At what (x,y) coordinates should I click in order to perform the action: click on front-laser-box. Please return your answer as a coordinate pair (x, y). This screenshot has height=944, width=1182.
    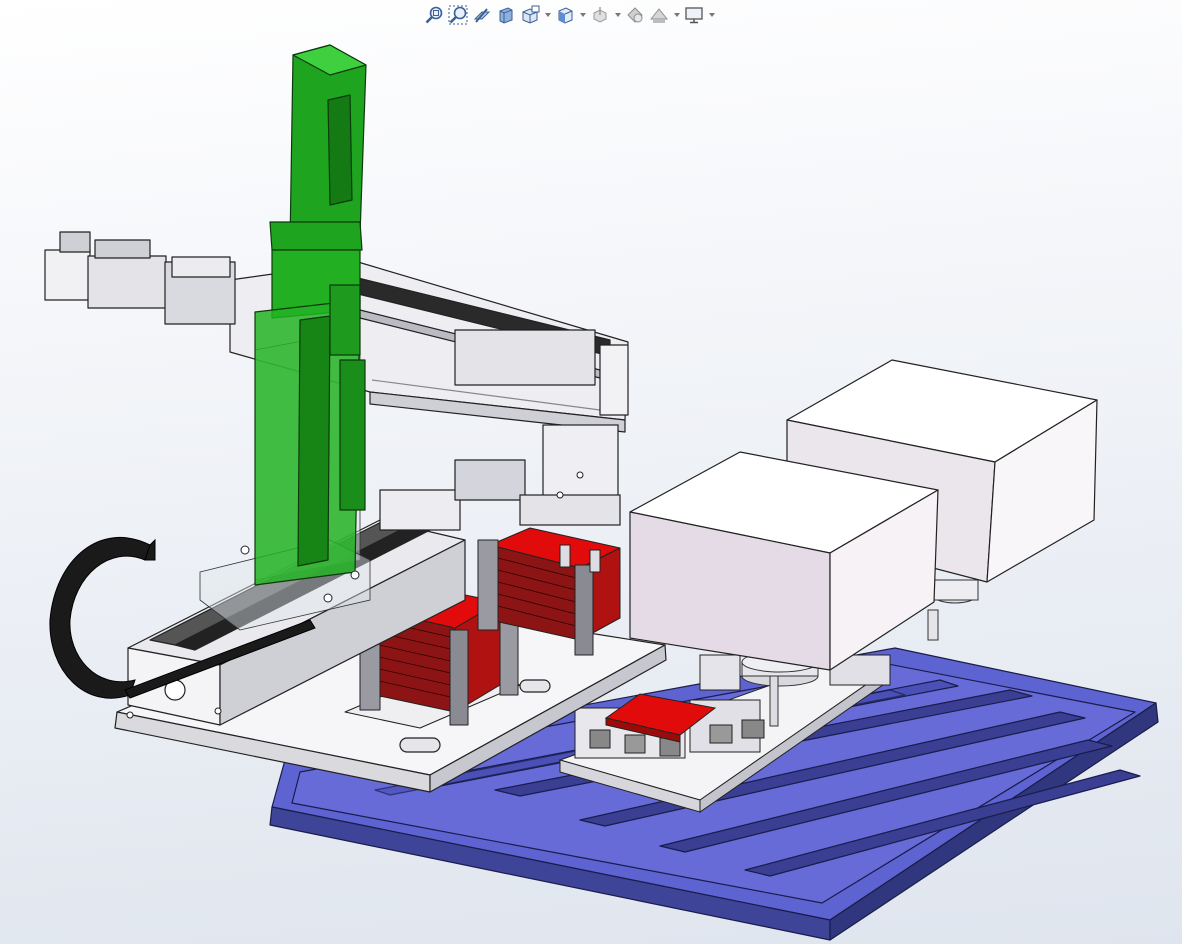
    Looking at the image, I should click on (784, 561).